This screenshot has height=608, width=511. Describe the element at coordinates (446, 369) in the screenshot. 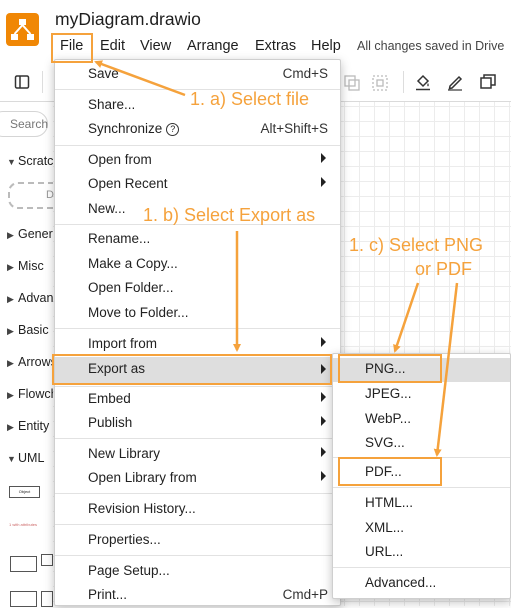

I see `annotation-arrow-c-pdf` at that location.